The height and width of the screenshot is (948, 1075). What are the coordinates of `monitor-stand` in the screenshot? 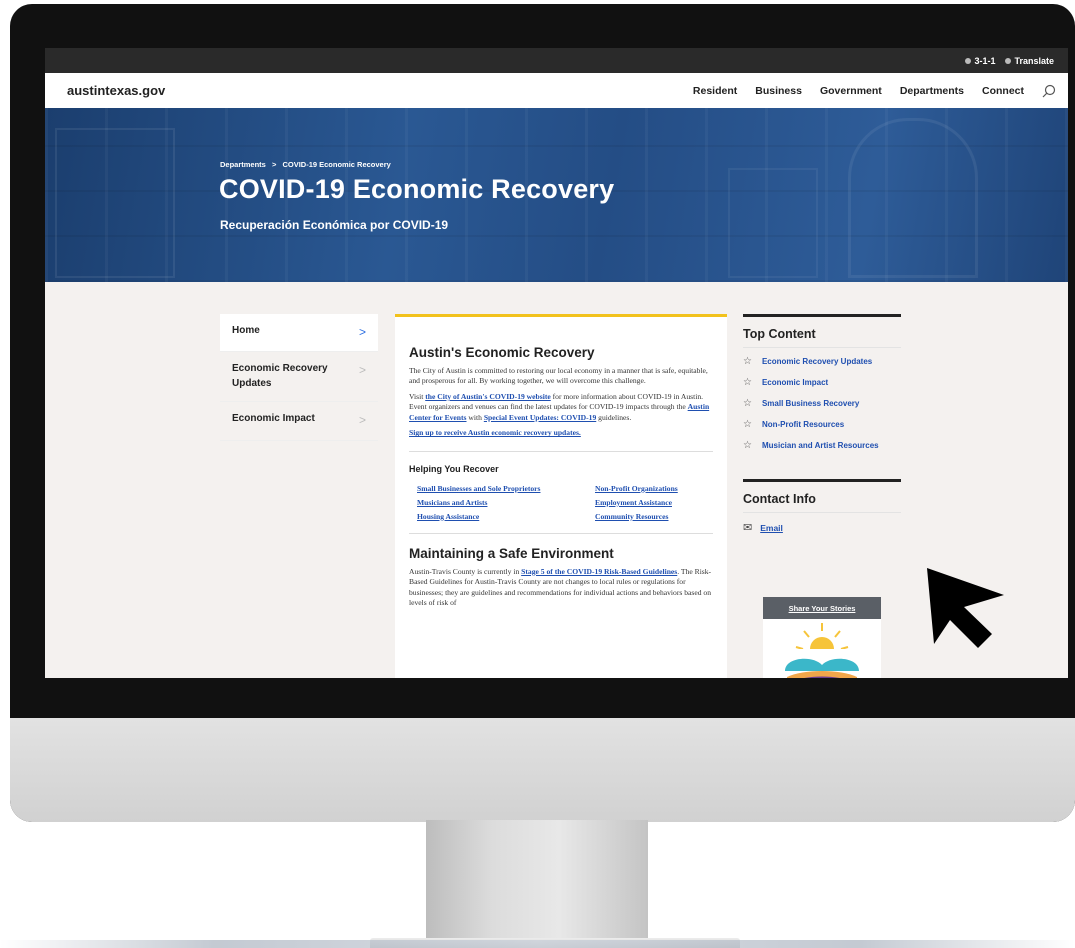 It's located at (537, 881).